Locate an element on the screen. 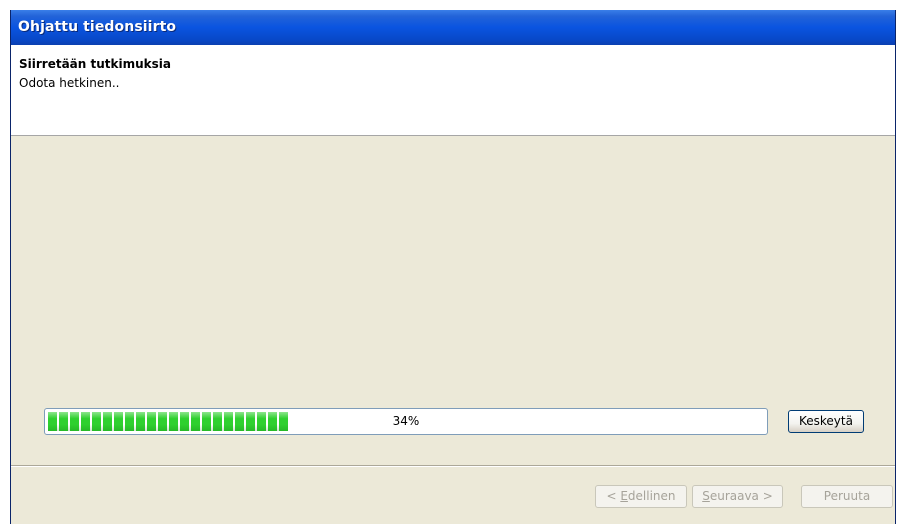 The width and height of the screenshot is (904, 526). page-subtitle: Odota hetkinen.. is located at coordinates (69, 83).